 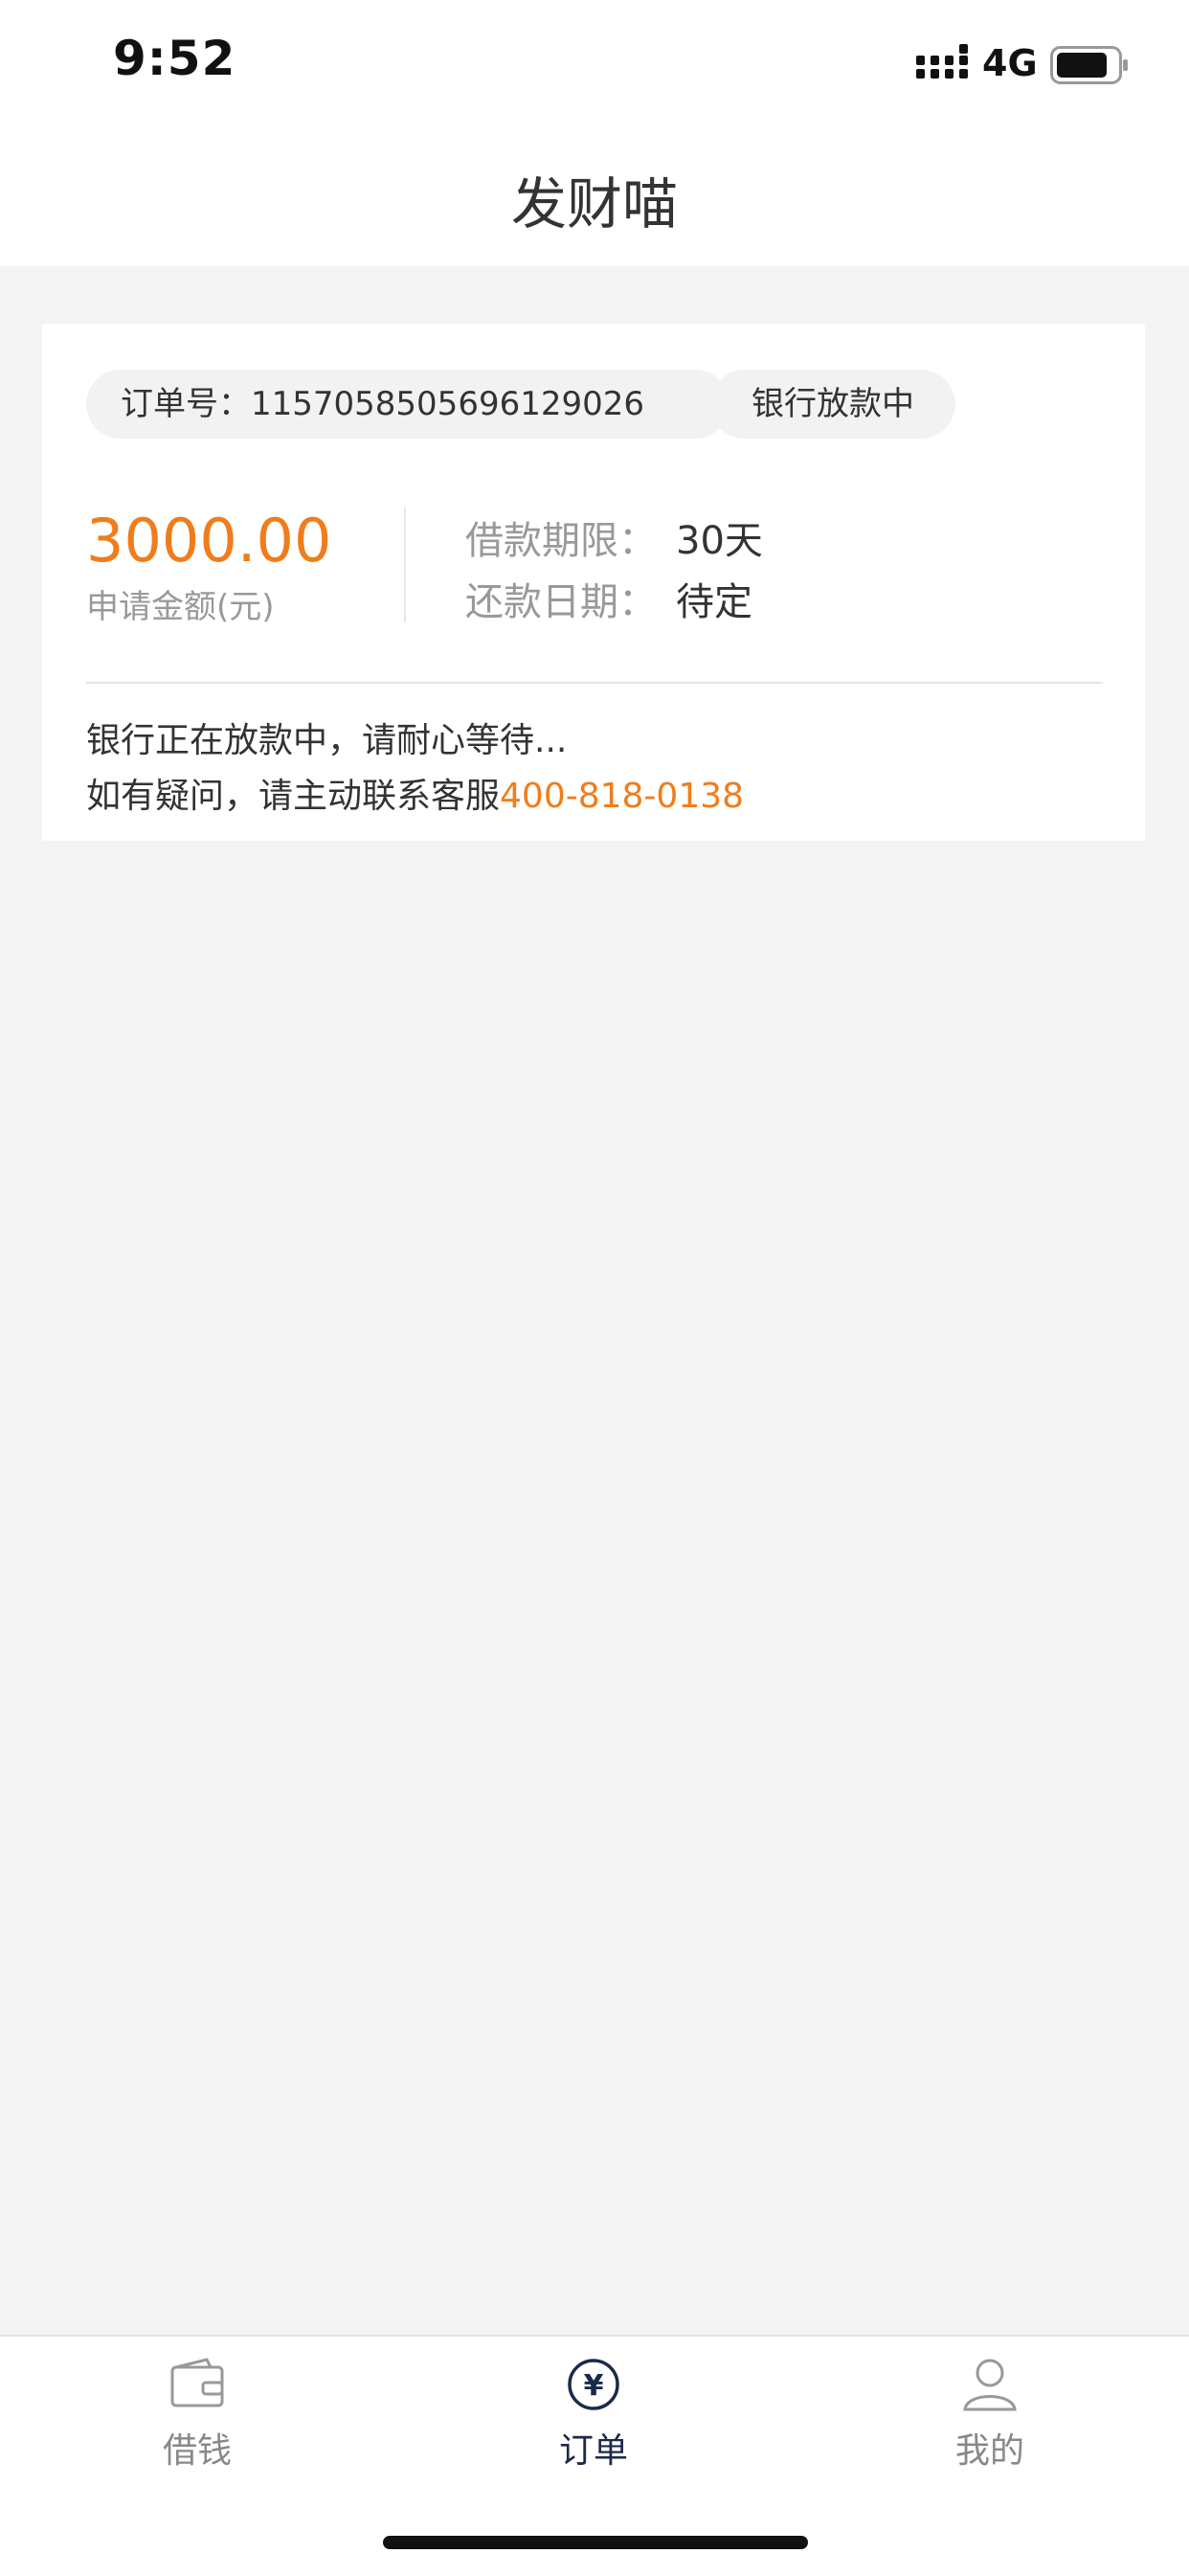 I want to click on contact-message: 如有疑问，请主动联系客服400-818-0138, so click(x=415, y=793).